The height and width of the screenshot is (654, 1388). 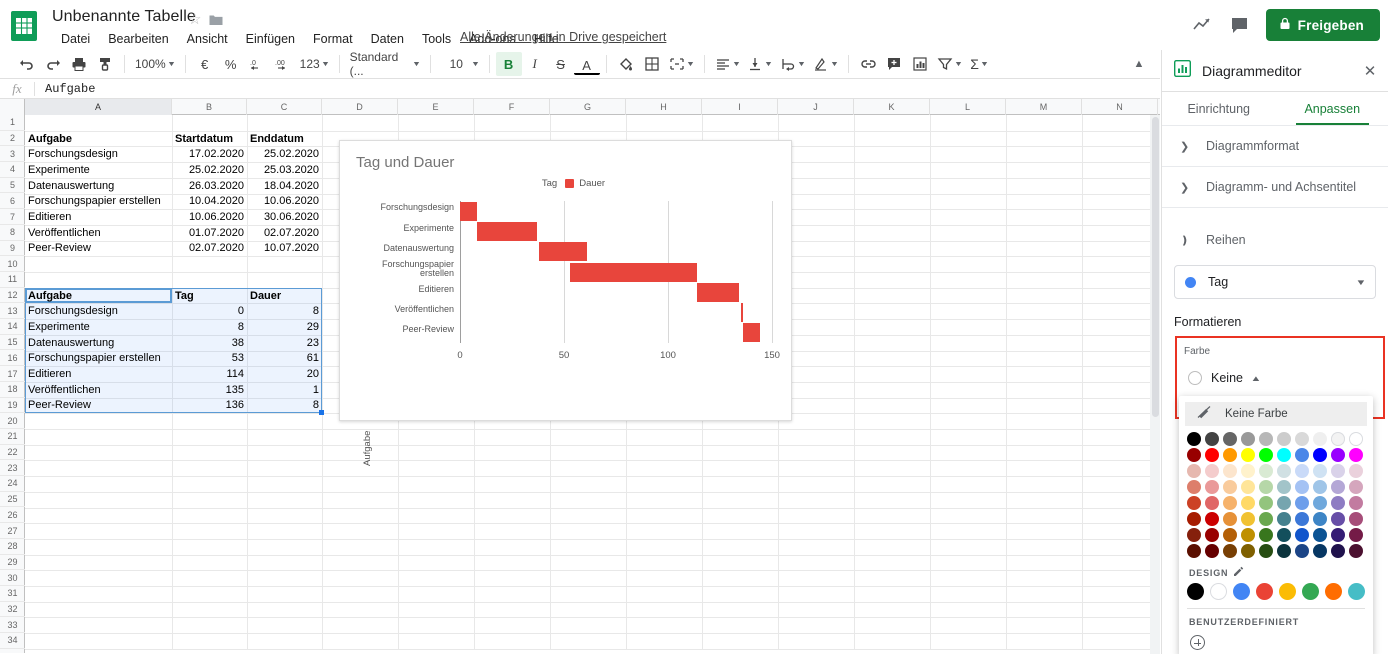 I want to click on cell-A5: Datenauswertung, so click(x=98, y=186).